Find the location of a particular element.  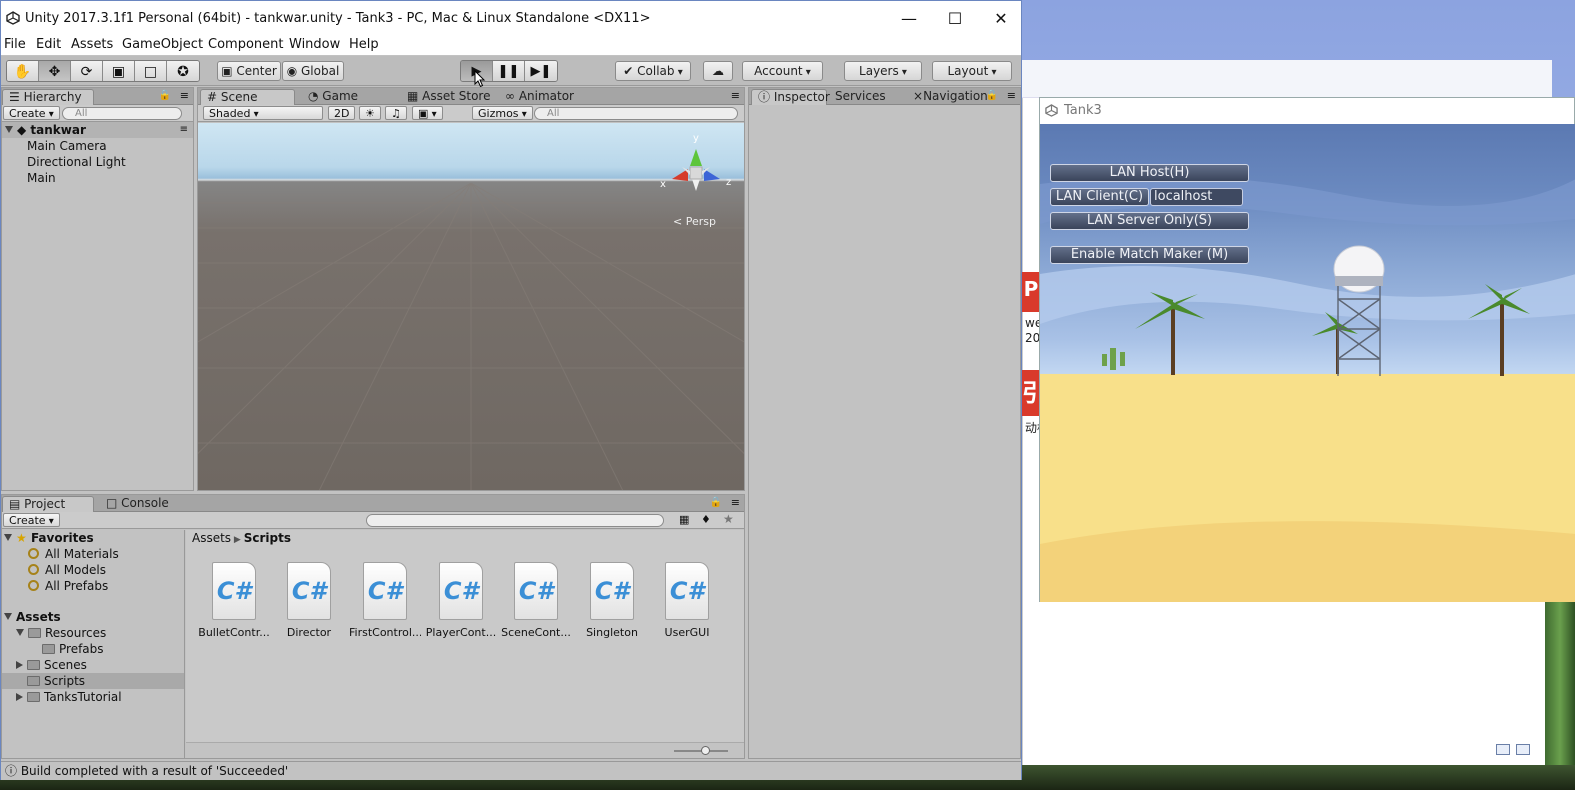

audio-toggle: ♫ is located at coordinates (396, 113).